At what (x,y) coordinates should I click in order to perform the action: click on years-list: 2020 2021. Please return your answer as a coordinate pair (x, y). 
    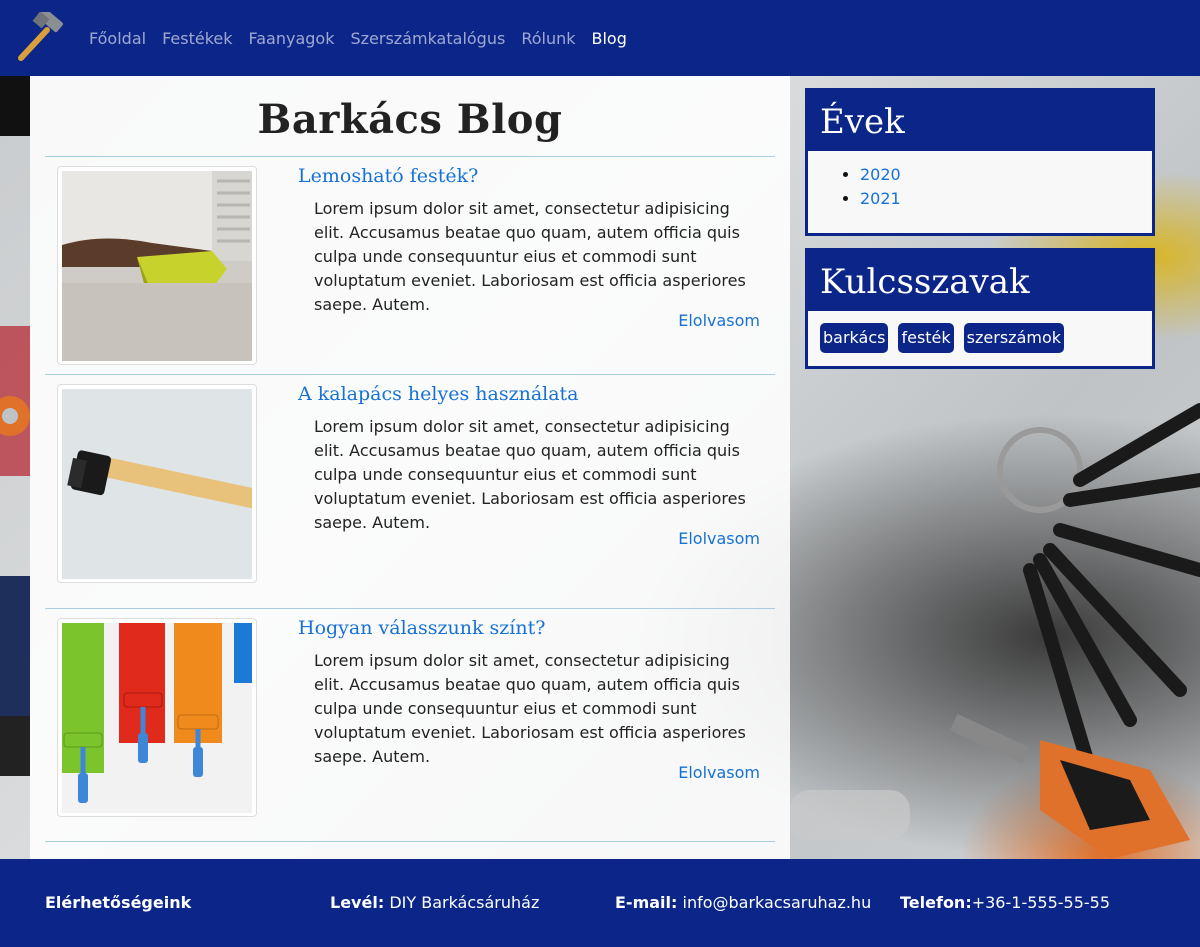
    Looking at the image, I should click on (980, 188).